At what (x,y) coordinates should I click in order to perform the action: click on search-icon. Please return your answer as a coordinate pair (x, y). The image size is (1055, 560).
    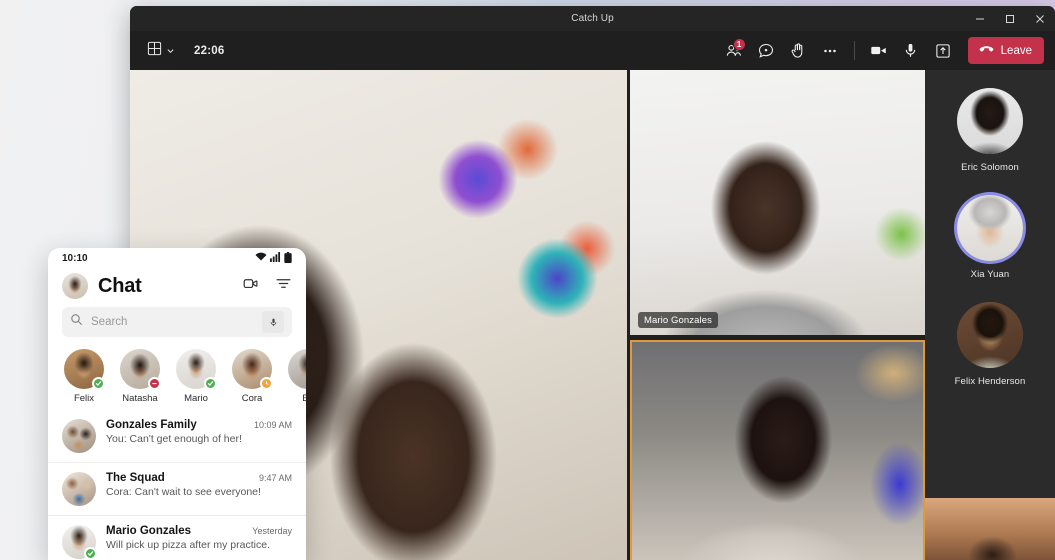
    Looking at the image, I should click on (76, 322).